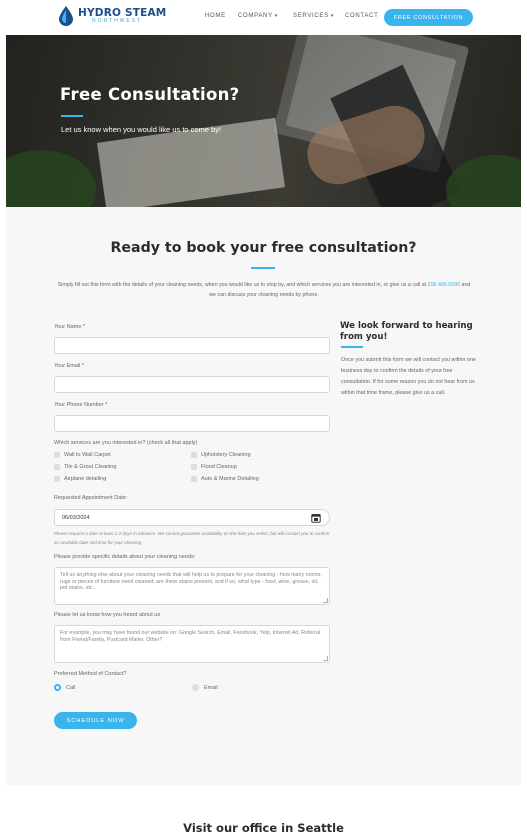 The width and height of the screenshot is (527, 836). I want to click on name-field, so click(192, 345).